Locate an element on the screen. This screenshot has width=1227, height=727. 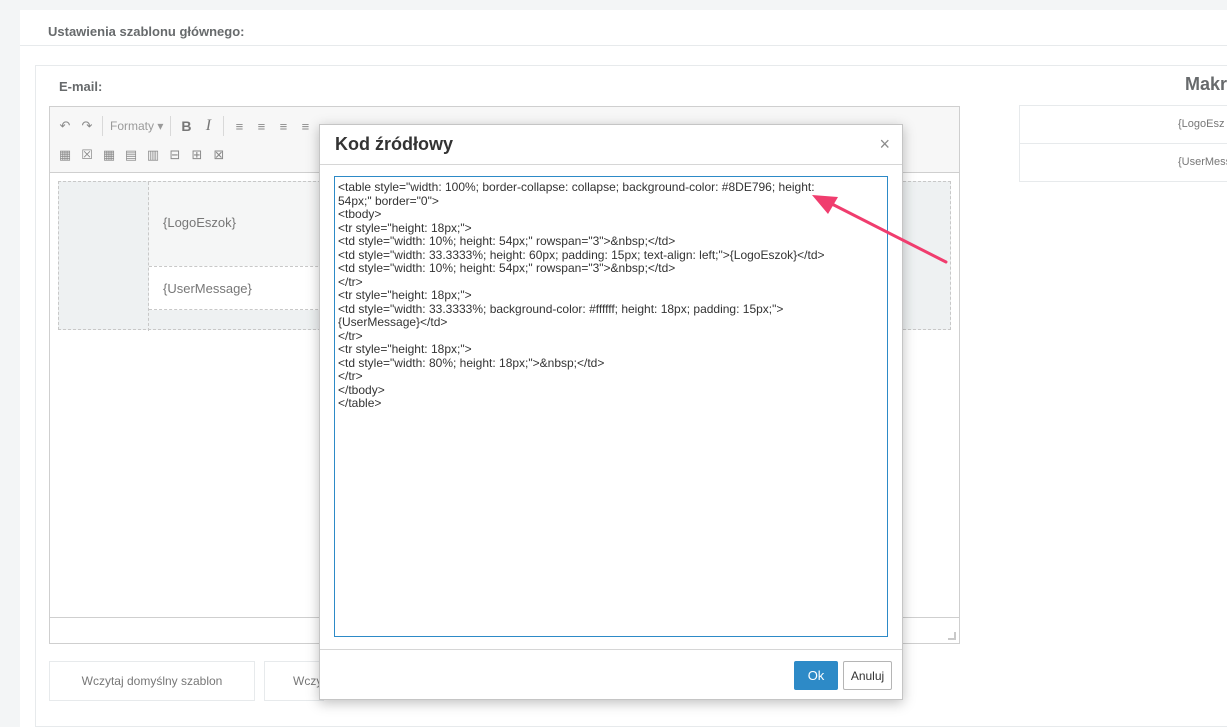
annotation-arrow-icon is located at coordinates (880, 229).